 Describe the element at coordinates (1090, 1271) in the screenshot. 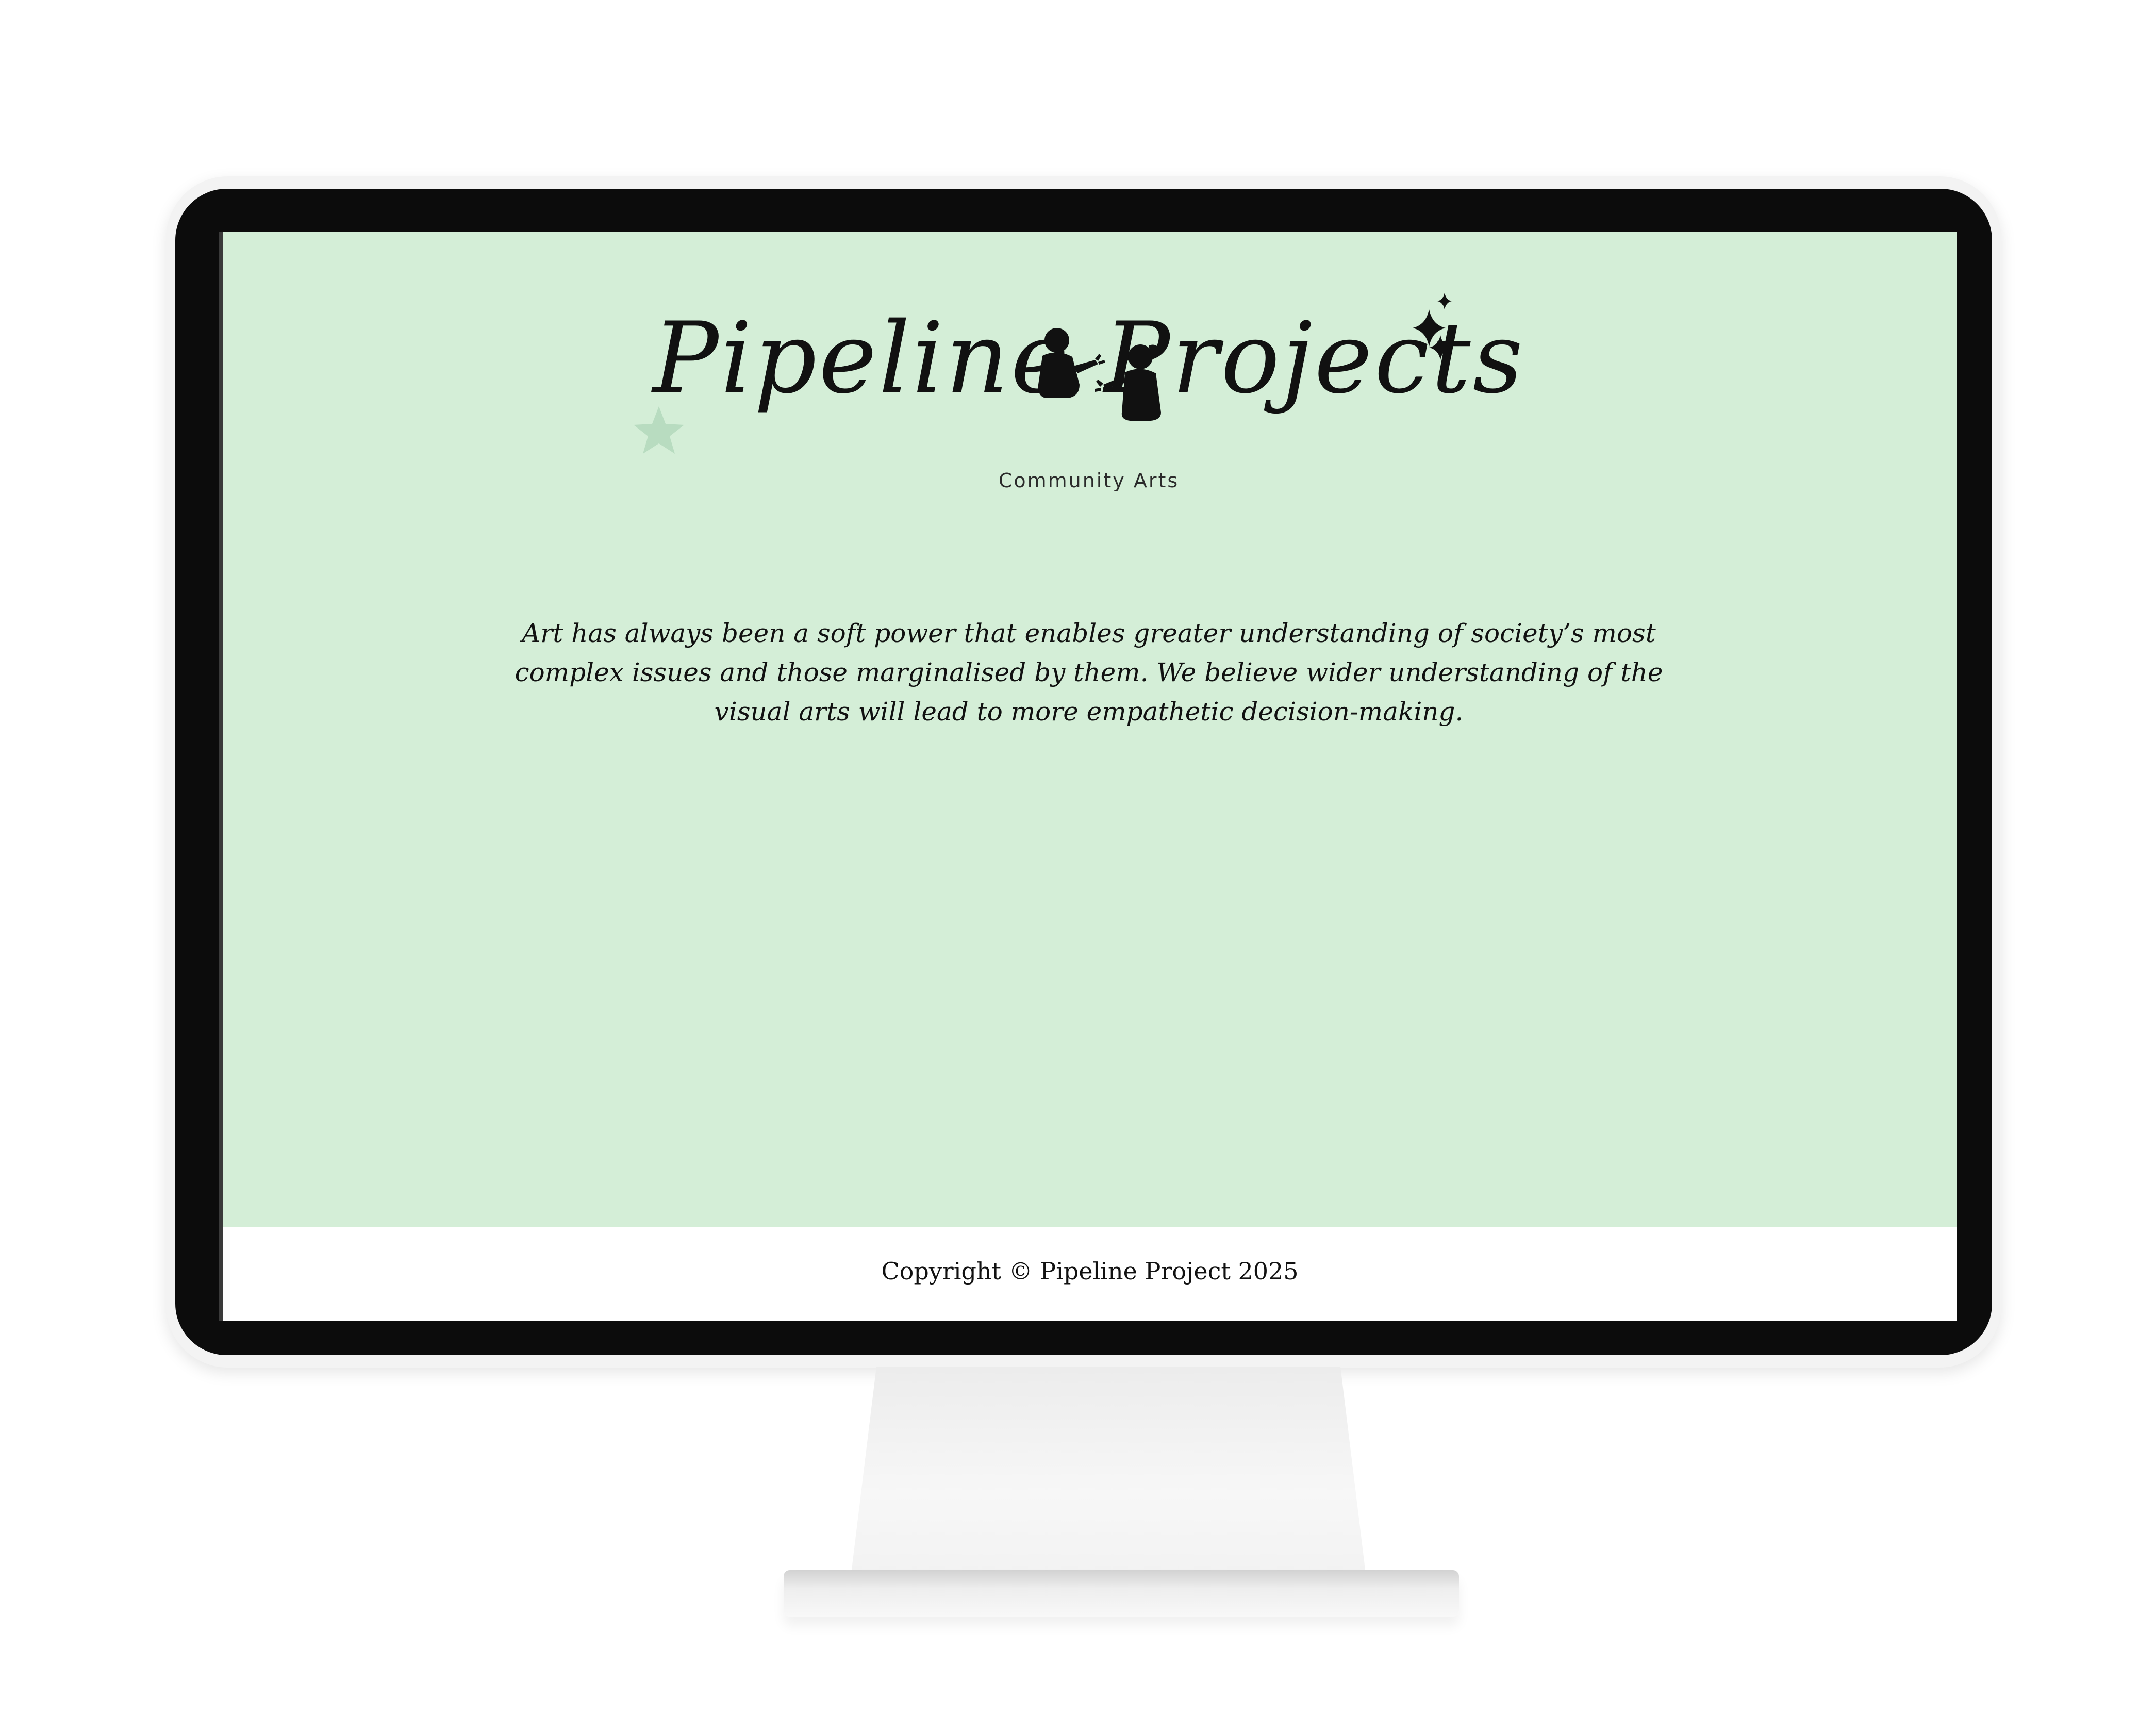

I see `copyright-text: Copyright © Pipeline Project 2025` at that location.